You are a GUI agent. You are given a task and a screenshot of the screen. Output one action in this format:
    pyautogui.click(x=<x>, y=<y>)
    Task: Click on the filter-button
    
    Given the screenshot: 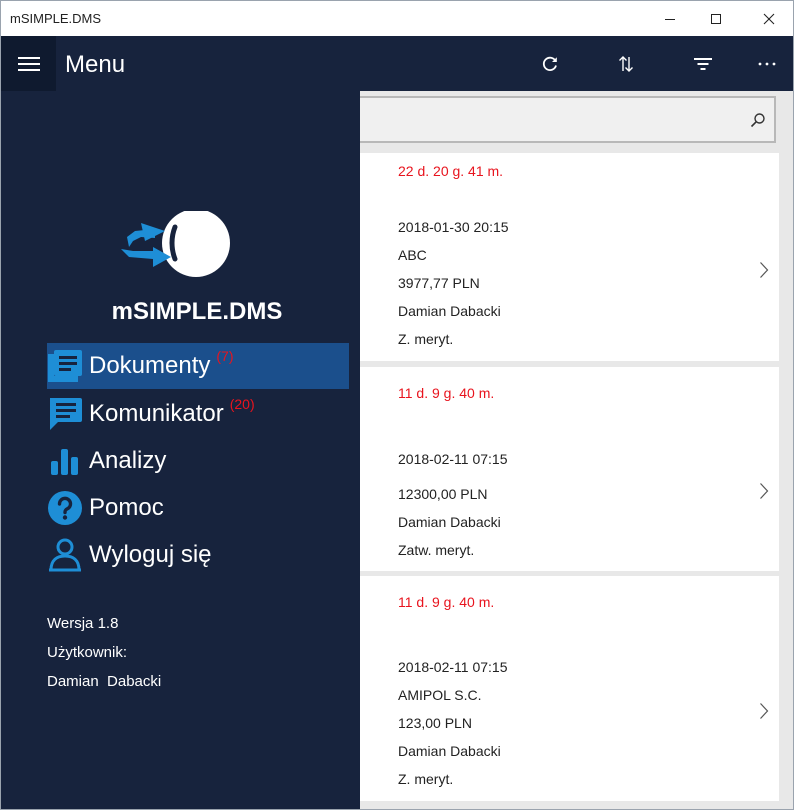 What is the action you would take?
    pyautogui.click(x=703, y=63)
    